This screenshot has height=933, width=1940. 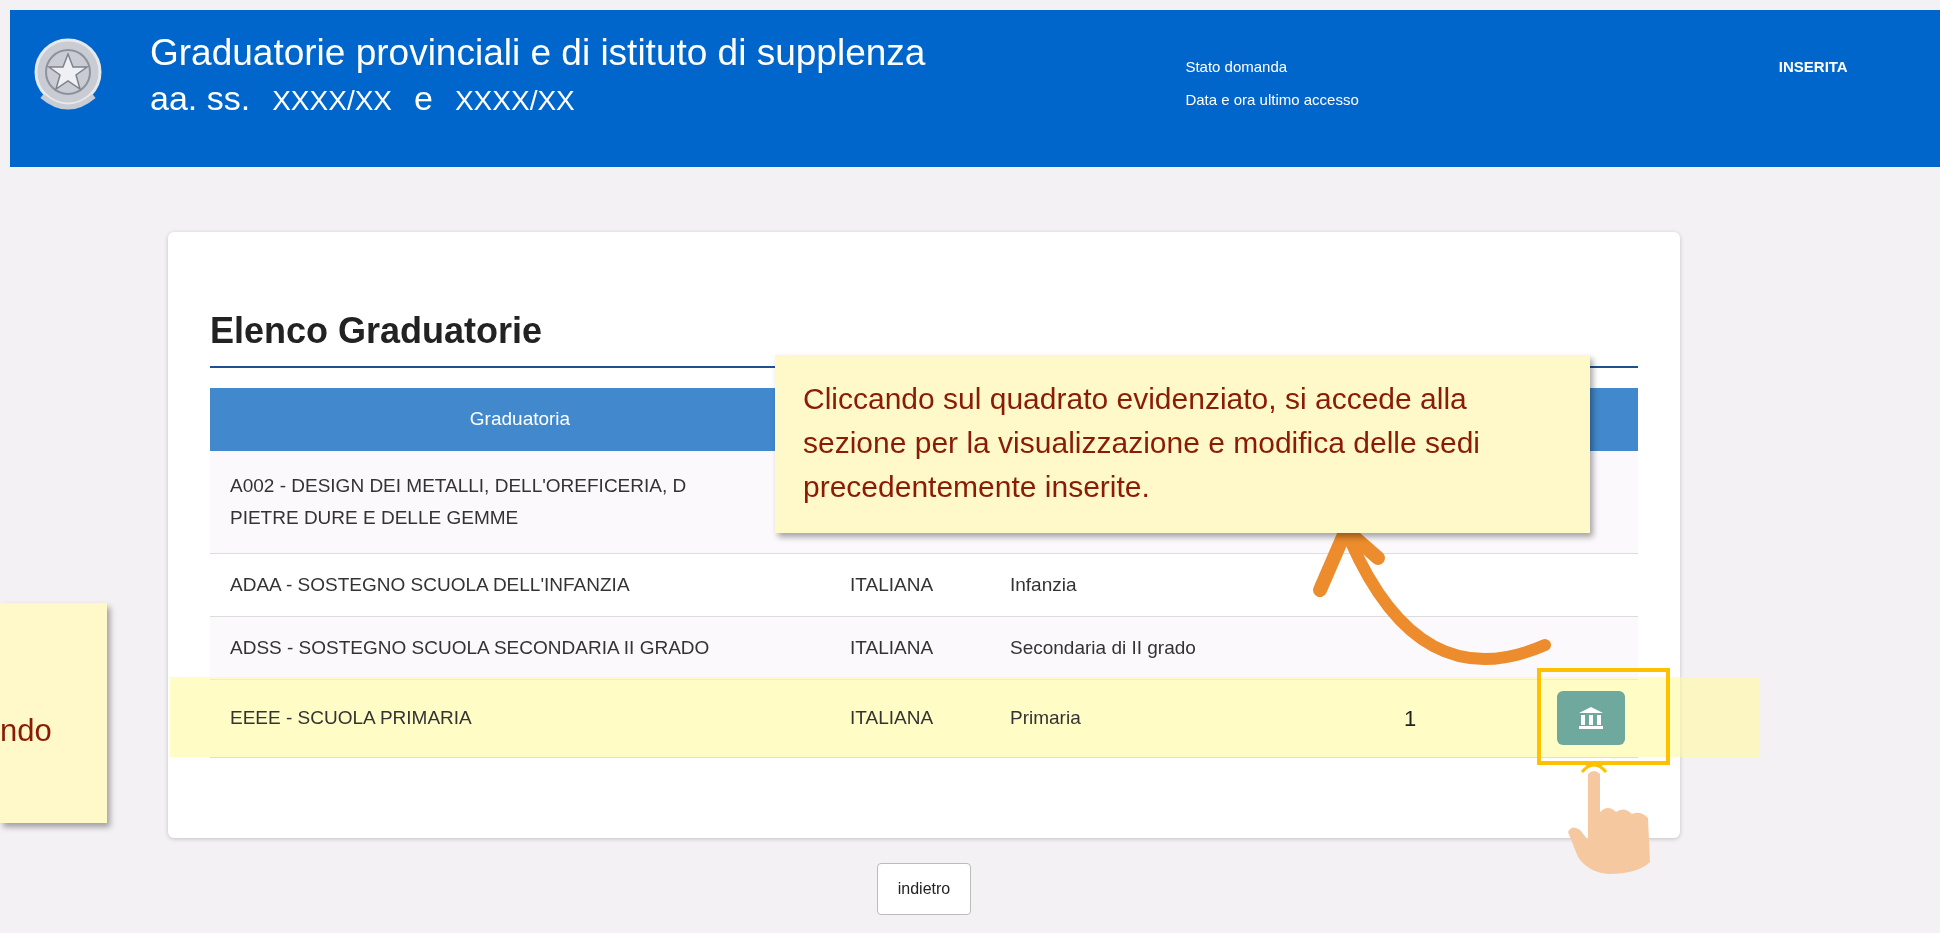 What do you see at coordinates (351, 718) in the screenshot?
I see `table-cell-text: EEEE - SCUOLA PRIMARIA` at bounding box center [351, 718].